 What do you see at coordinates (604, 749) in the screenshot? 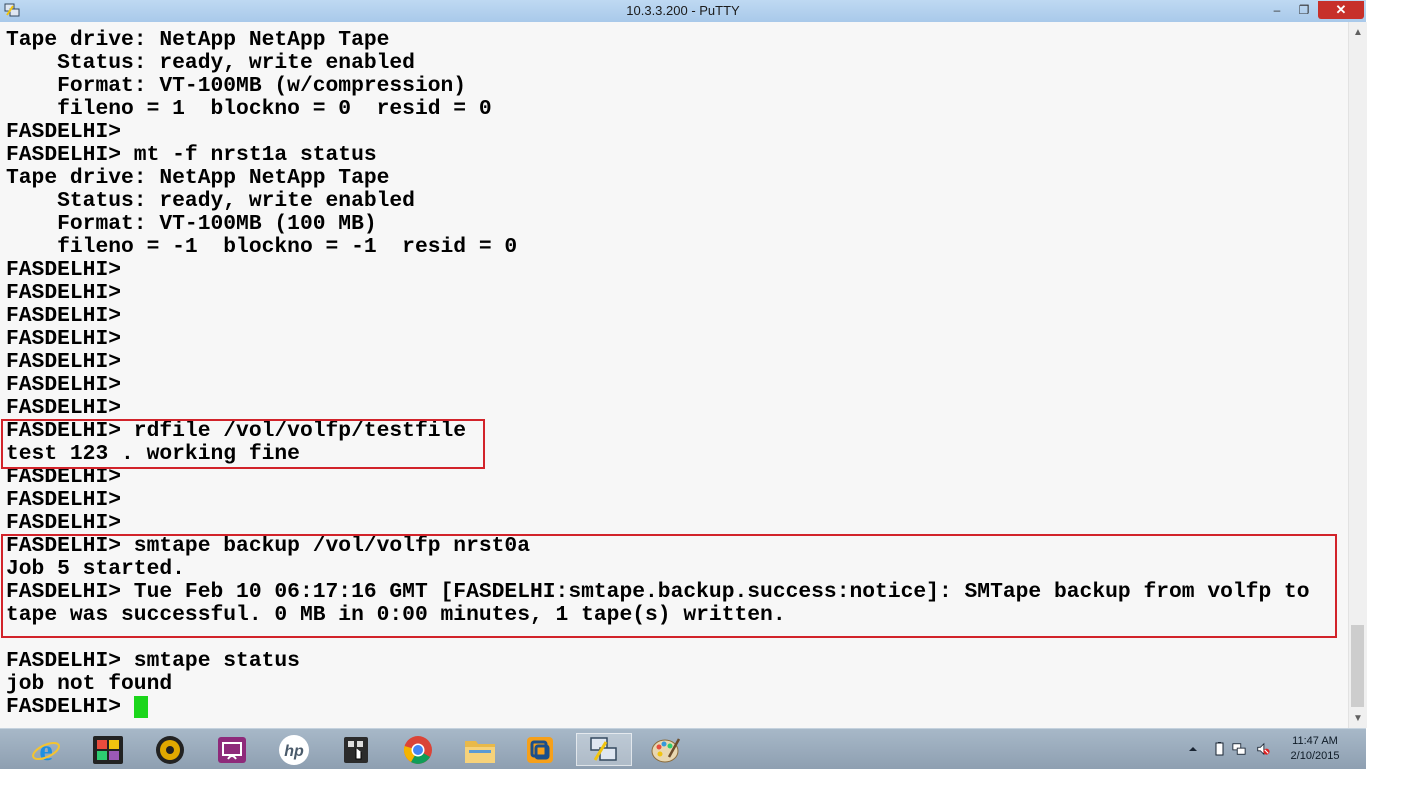
I see `putty-icon` at bounding box center [604, 749].